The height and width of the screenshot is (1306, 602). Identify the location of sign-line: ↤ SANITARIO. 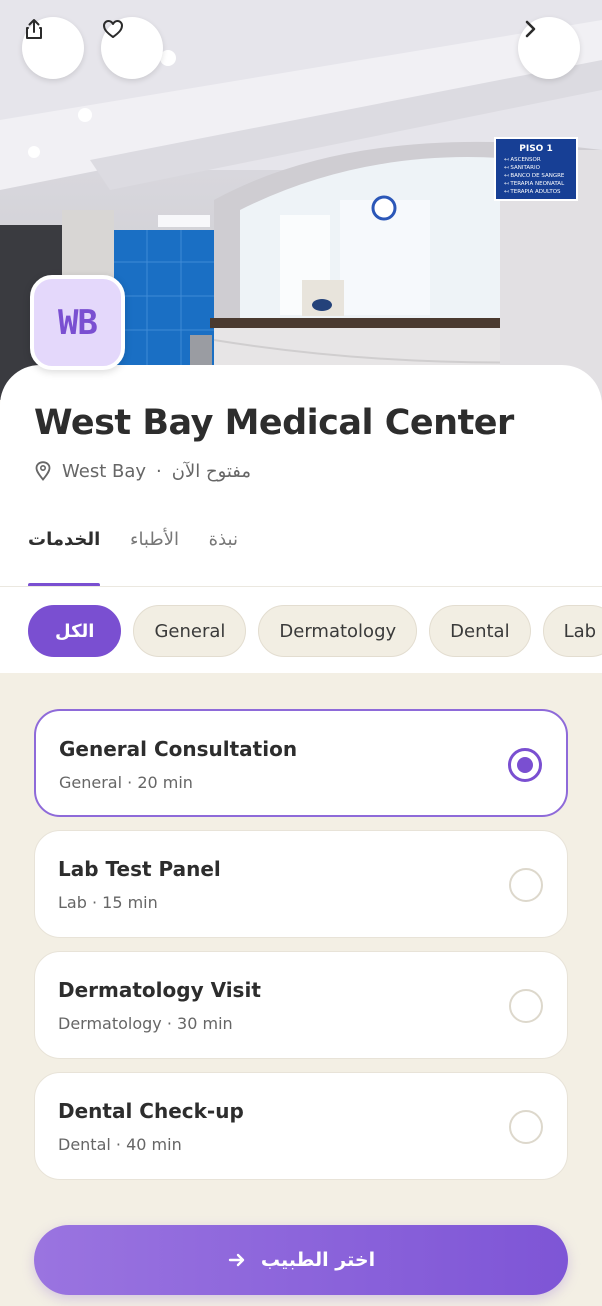
(522, 168).